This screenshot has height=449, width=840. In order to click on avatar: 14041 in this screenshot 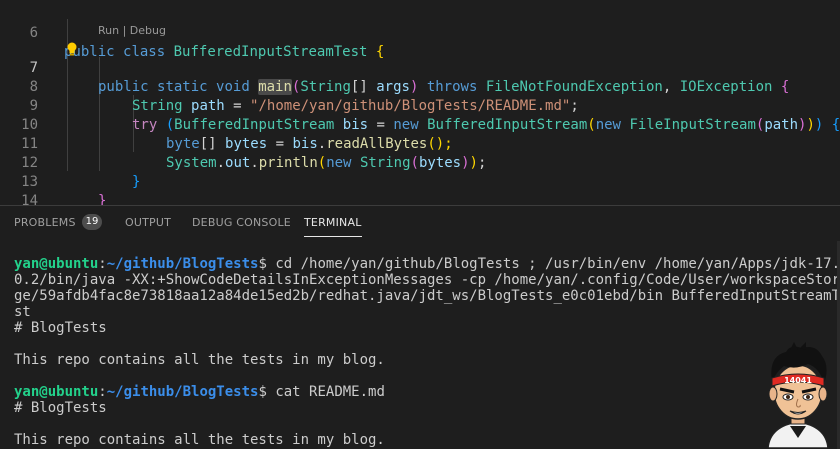, I will do `click(798, 395)`.